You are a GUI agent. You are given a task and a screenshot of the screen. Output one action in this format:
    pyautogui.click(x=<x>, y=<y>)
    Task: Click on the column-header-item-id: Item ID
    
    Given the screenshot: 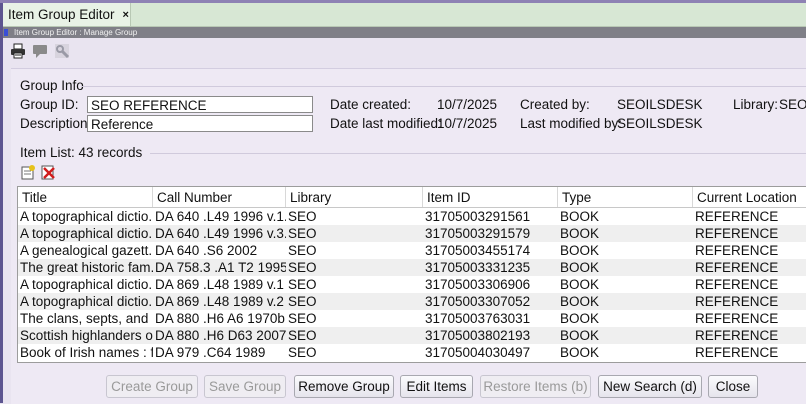 What is the action you would take?
    pyautogui.click(x=490, y=197)
    